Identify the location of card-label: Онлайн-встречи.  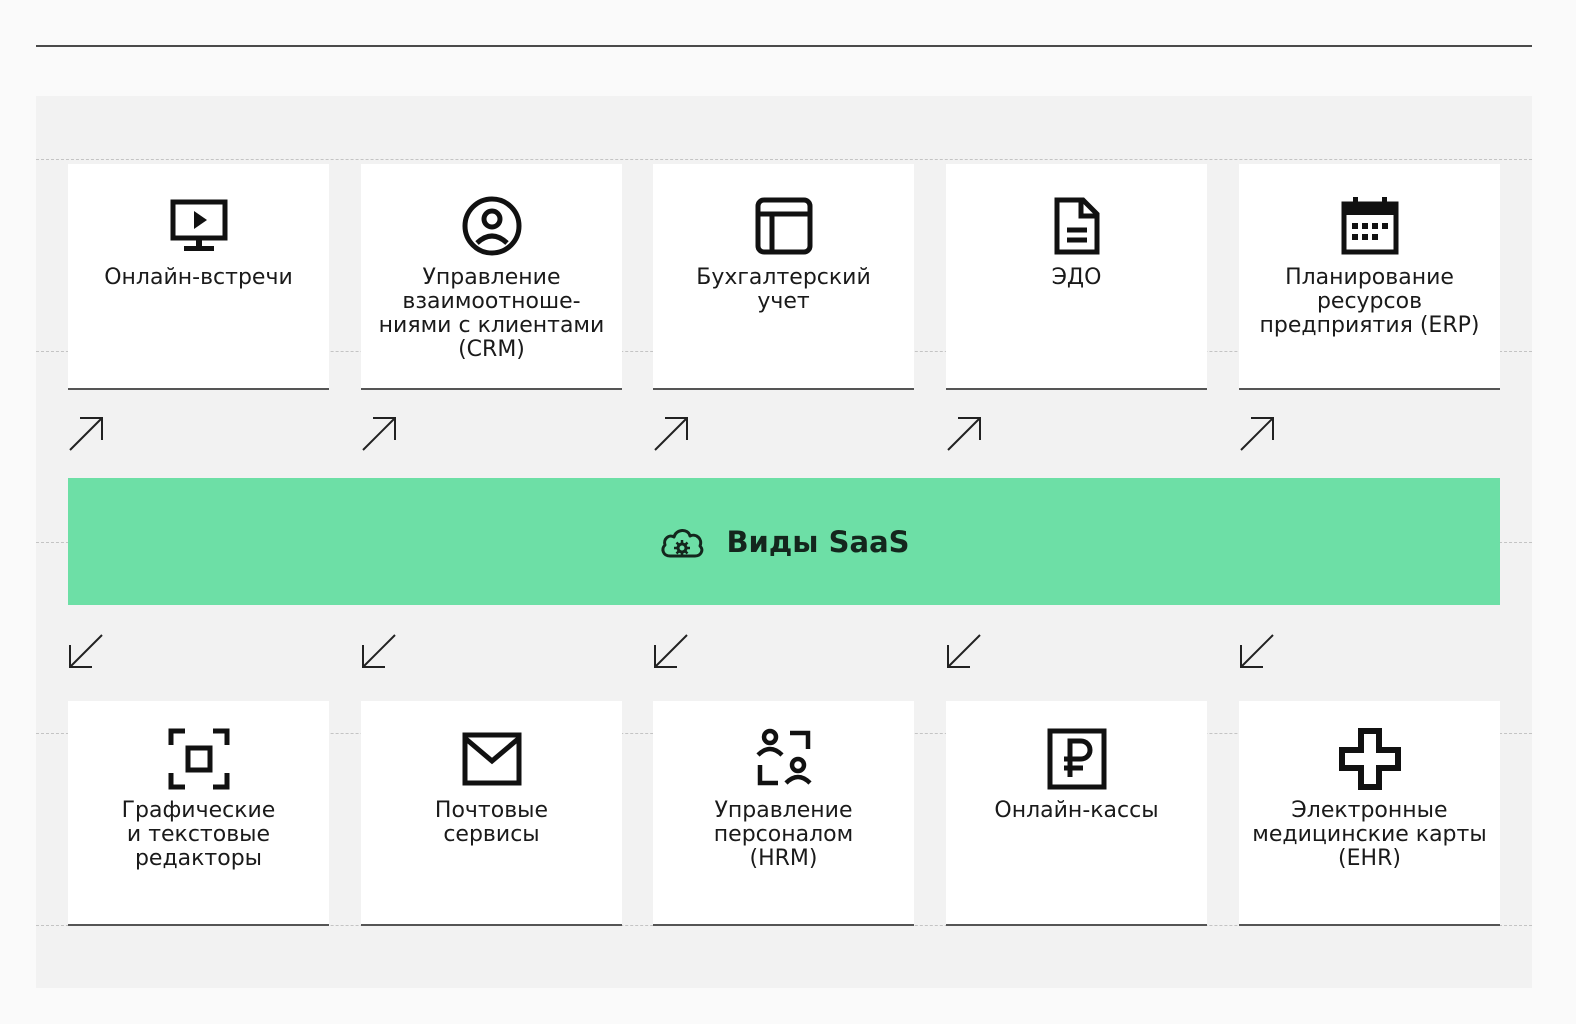
(198, 277).